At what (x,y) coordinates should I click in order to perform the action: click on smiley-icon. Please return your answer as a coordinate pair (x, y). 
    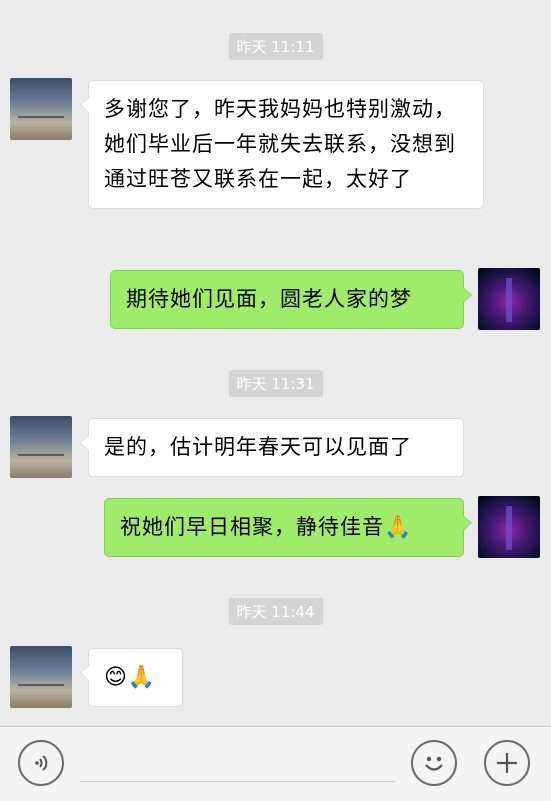
    Looking at the image, I should click on (434, 763).